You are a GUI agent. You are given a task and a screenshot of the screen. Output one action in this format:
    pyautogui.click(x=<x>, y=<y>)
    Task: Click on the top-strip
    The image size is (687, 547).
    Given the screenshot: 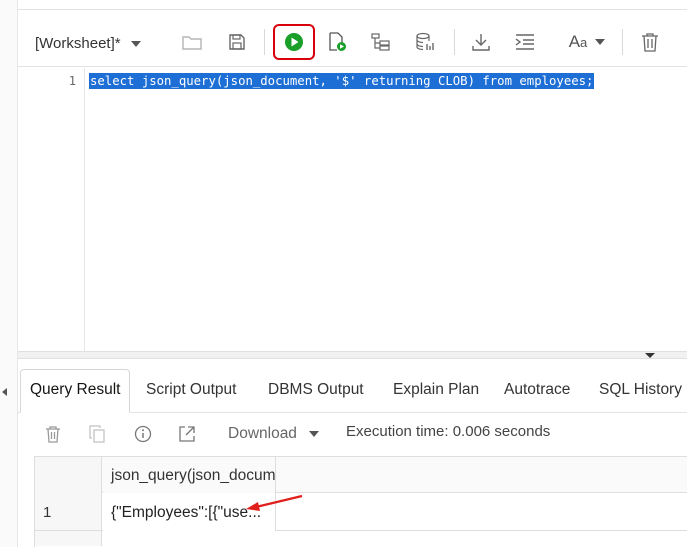 What is the action you would take?
    pyautogui.click(x=352, y=5)
    